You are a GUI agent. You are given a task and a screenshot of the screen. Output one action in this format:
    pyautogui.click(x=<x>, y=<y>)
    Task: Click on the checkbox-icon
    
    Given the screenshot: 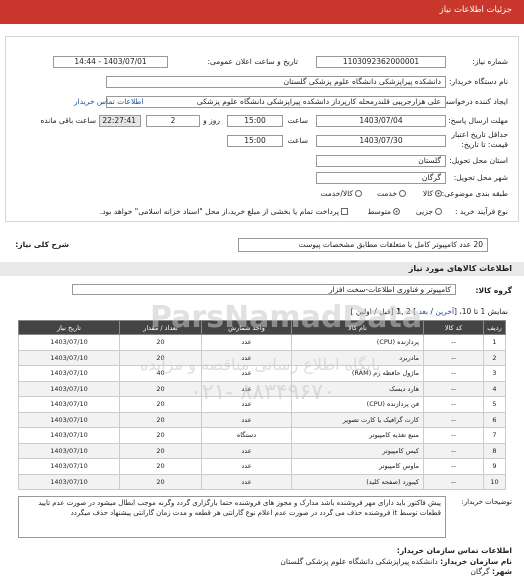 What is the action you would take?
    pyautogui.click(x=344, y=211)
    